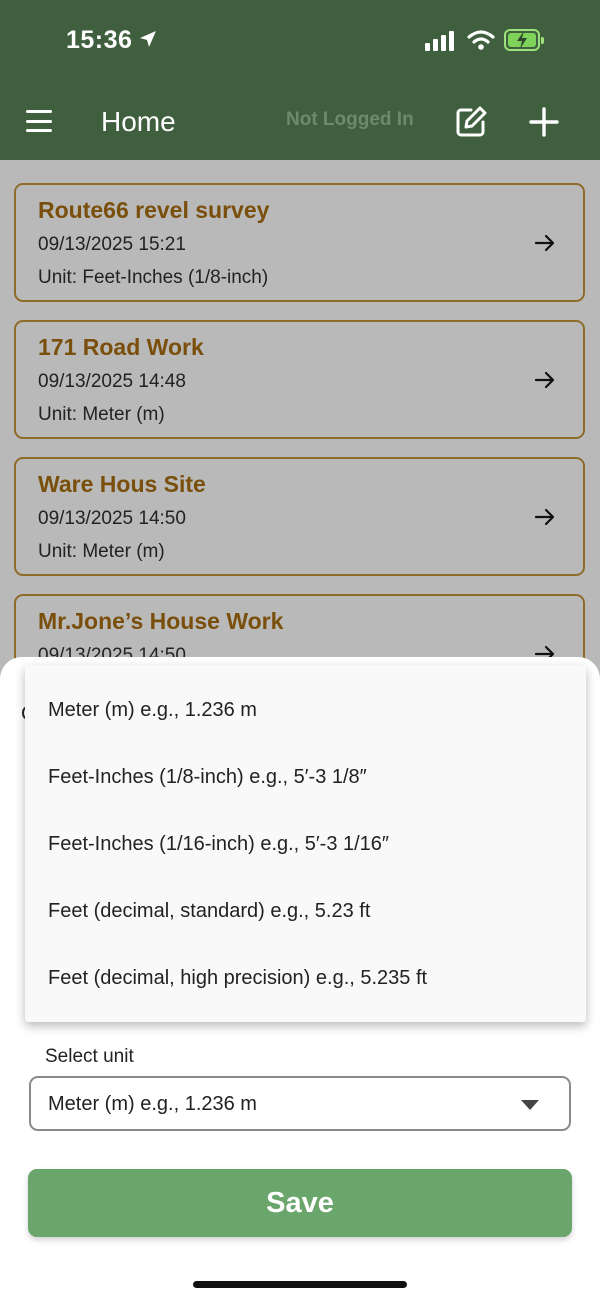  Describe the element at coordinates (99, 40) in the screenshot. I see `status-time: 15:36` at that location.